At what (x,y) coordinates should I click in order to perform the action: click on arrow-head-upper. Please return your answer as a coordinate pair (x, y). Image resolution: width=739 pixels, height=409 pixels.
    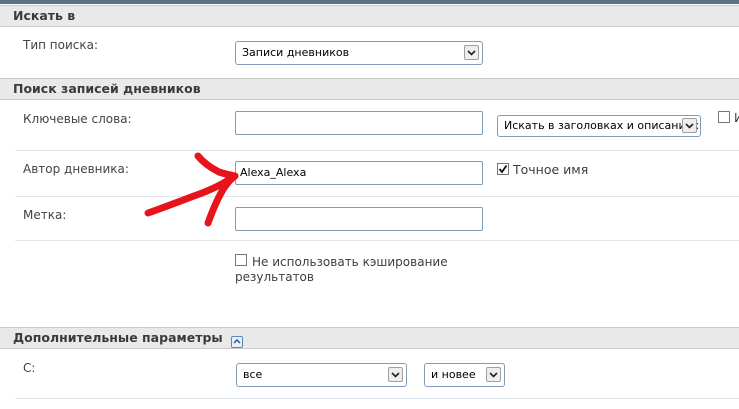
    Looking at the image, I should click on (216, 166).